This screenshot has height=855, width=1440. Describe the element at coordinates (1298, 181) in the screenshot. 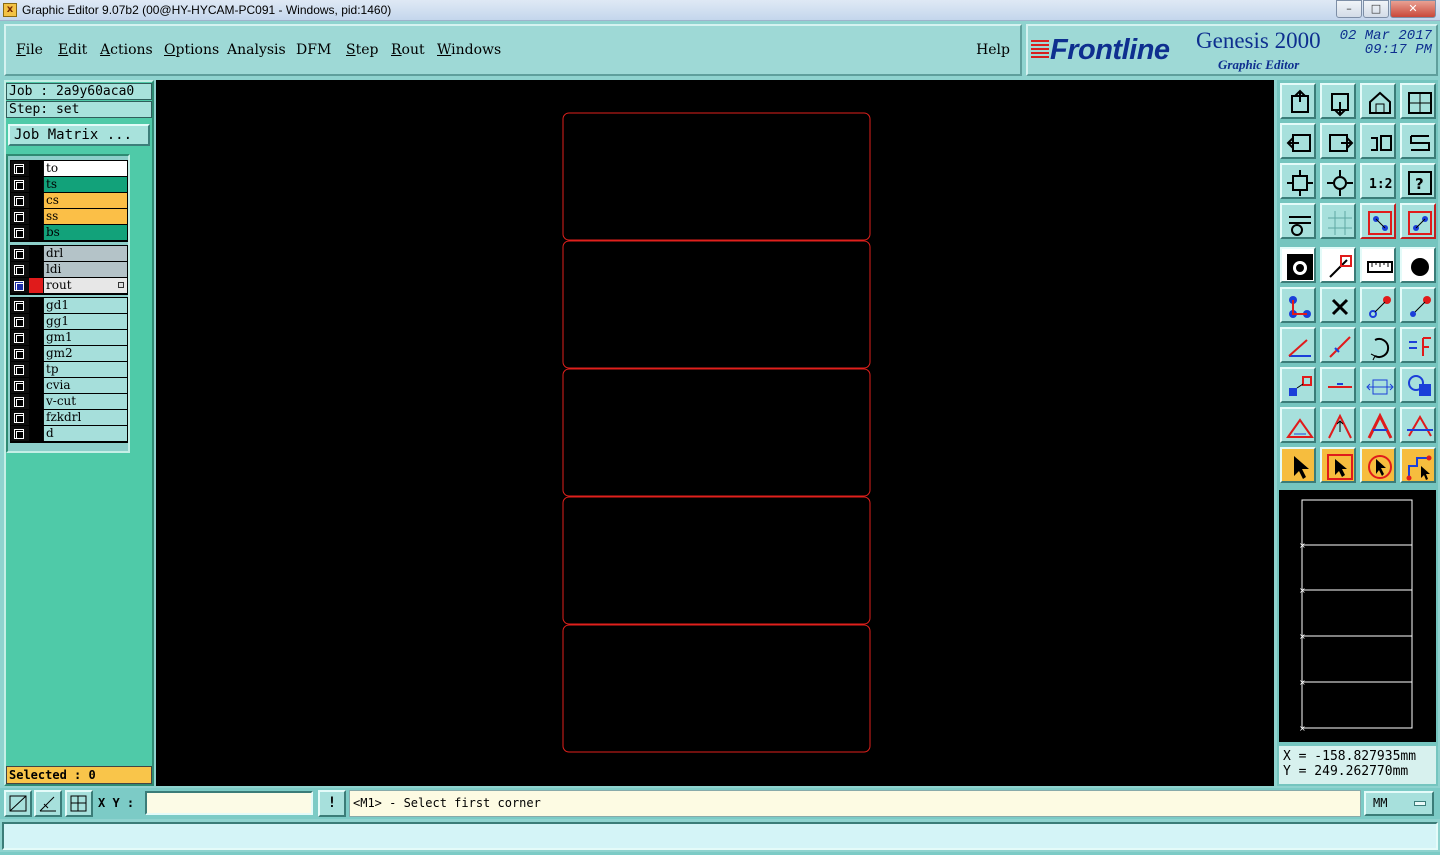

I see `zoom-fit-tool-button` at that location.